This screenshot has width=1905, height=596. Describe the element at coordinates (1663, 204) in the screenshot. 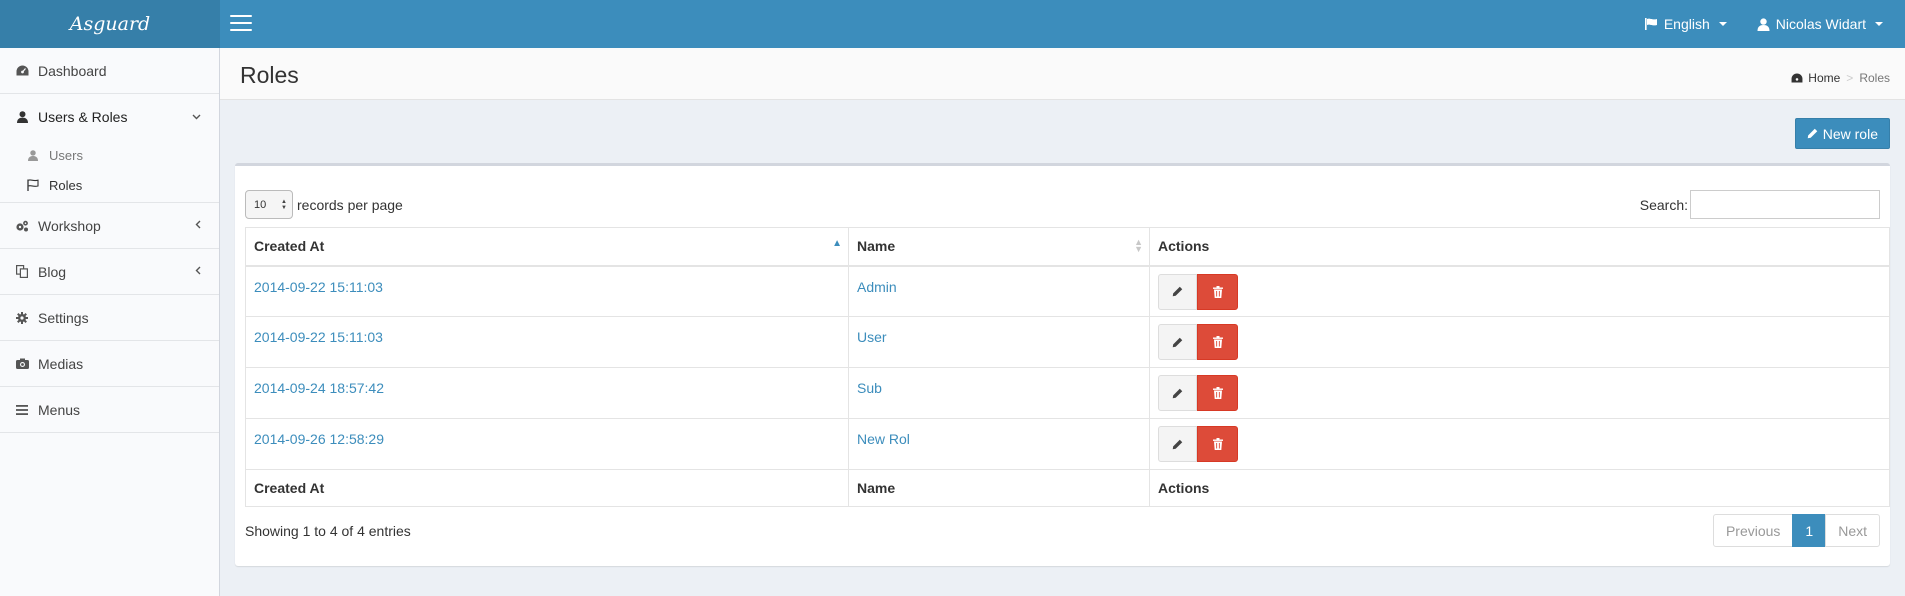

I see `search-label: Search:` at that location.